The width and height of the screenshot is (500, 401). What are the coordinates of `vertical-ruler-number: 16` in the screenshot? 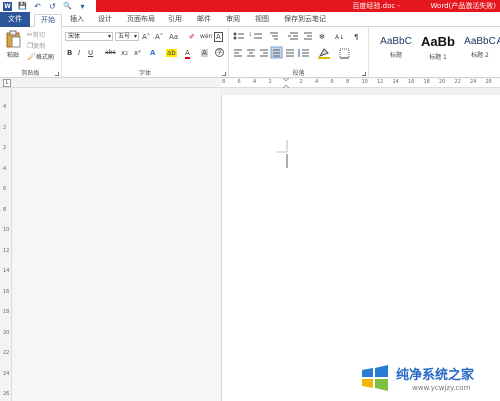 It's located at (6, 291).